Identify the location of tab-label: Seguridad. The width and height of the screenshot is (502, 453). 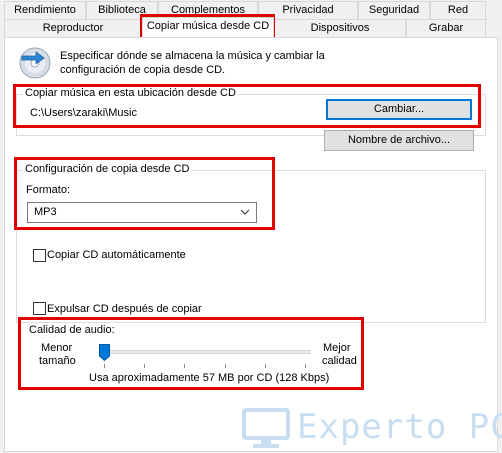
(394, 10).